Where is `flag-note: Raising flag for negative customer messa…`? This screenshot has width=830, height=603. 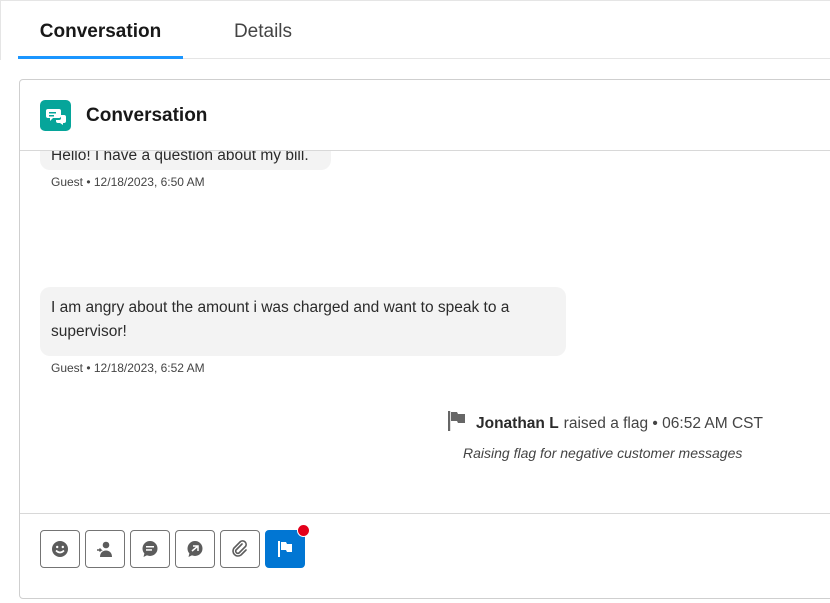 flag-note: Raising flag for negative customer messa… is located at coordinates (603, 453).